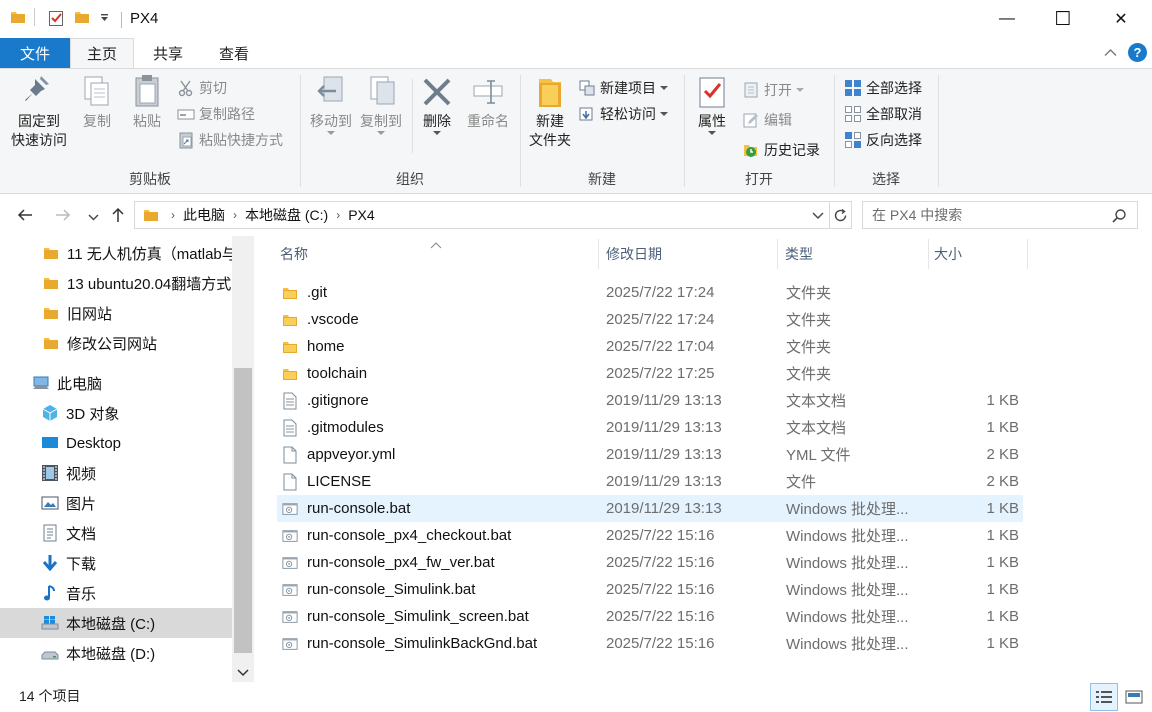 The width and height of the screenshot is (1152, 712). What do you see at coordinates (482, 215) in the screenshot?
I see `address-bar: › 此电脑 › 本地磁盘 (C:) › PX4` at bounding box center [482, 215].